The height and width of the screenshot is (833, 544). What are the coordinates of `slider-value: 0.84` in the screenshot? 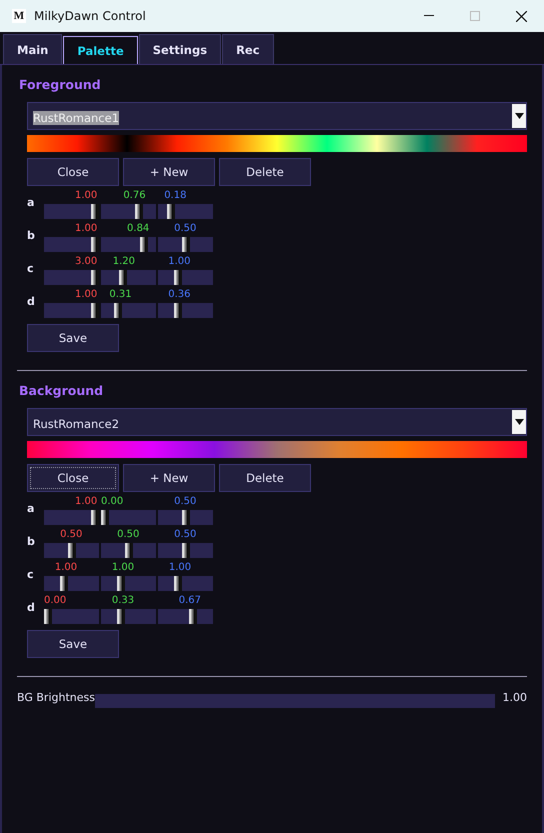 It's located at (138, 228).